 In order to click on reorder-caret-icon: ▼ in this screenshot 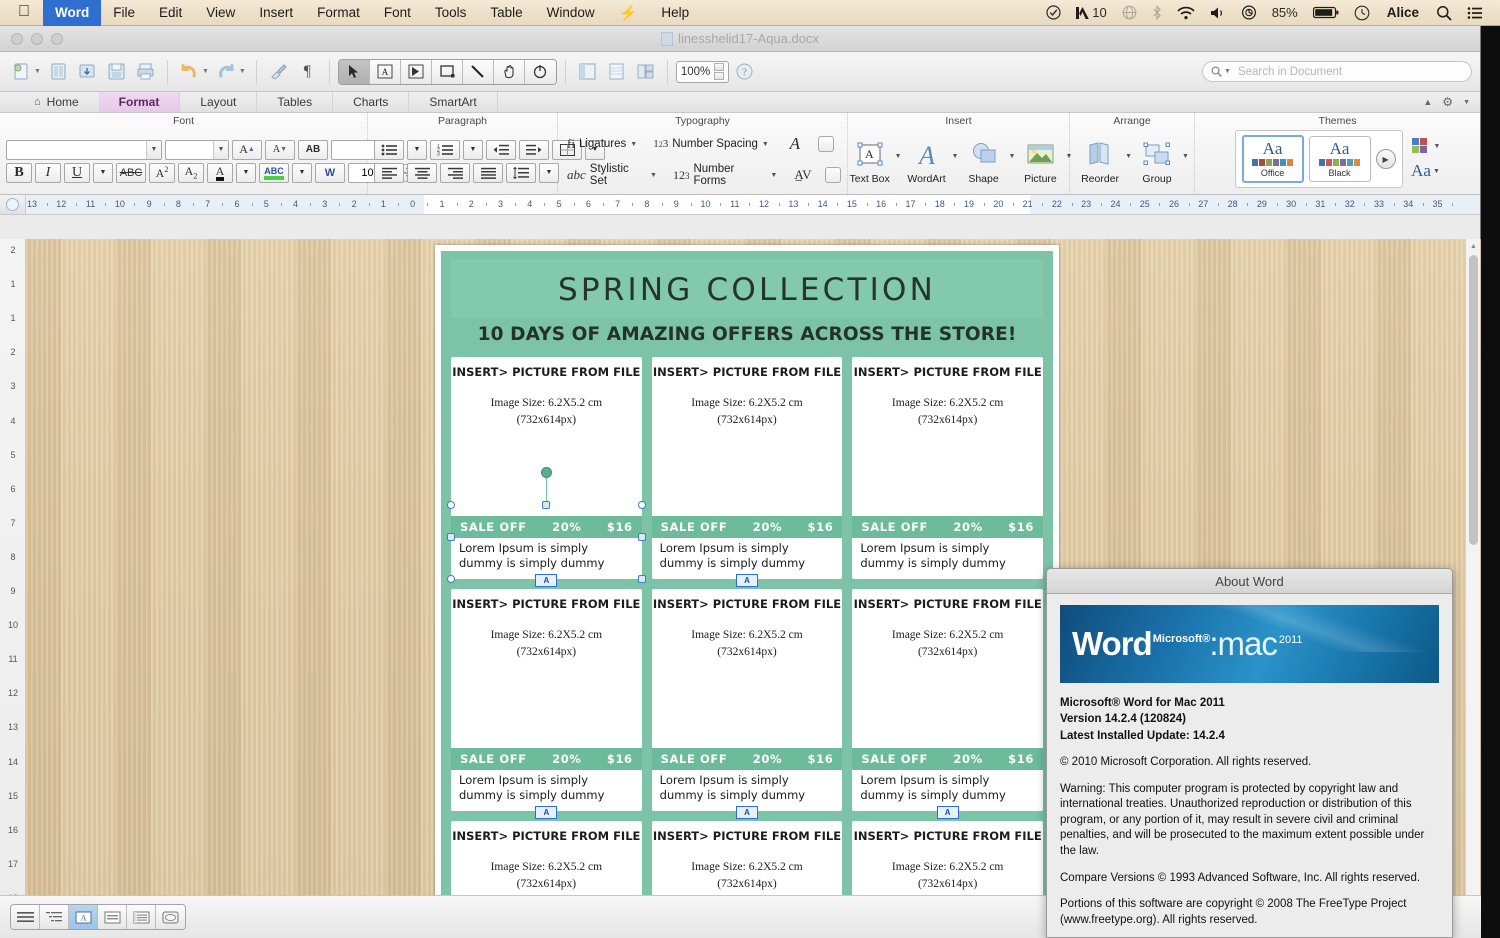, I will do `click(1128, 156)`.